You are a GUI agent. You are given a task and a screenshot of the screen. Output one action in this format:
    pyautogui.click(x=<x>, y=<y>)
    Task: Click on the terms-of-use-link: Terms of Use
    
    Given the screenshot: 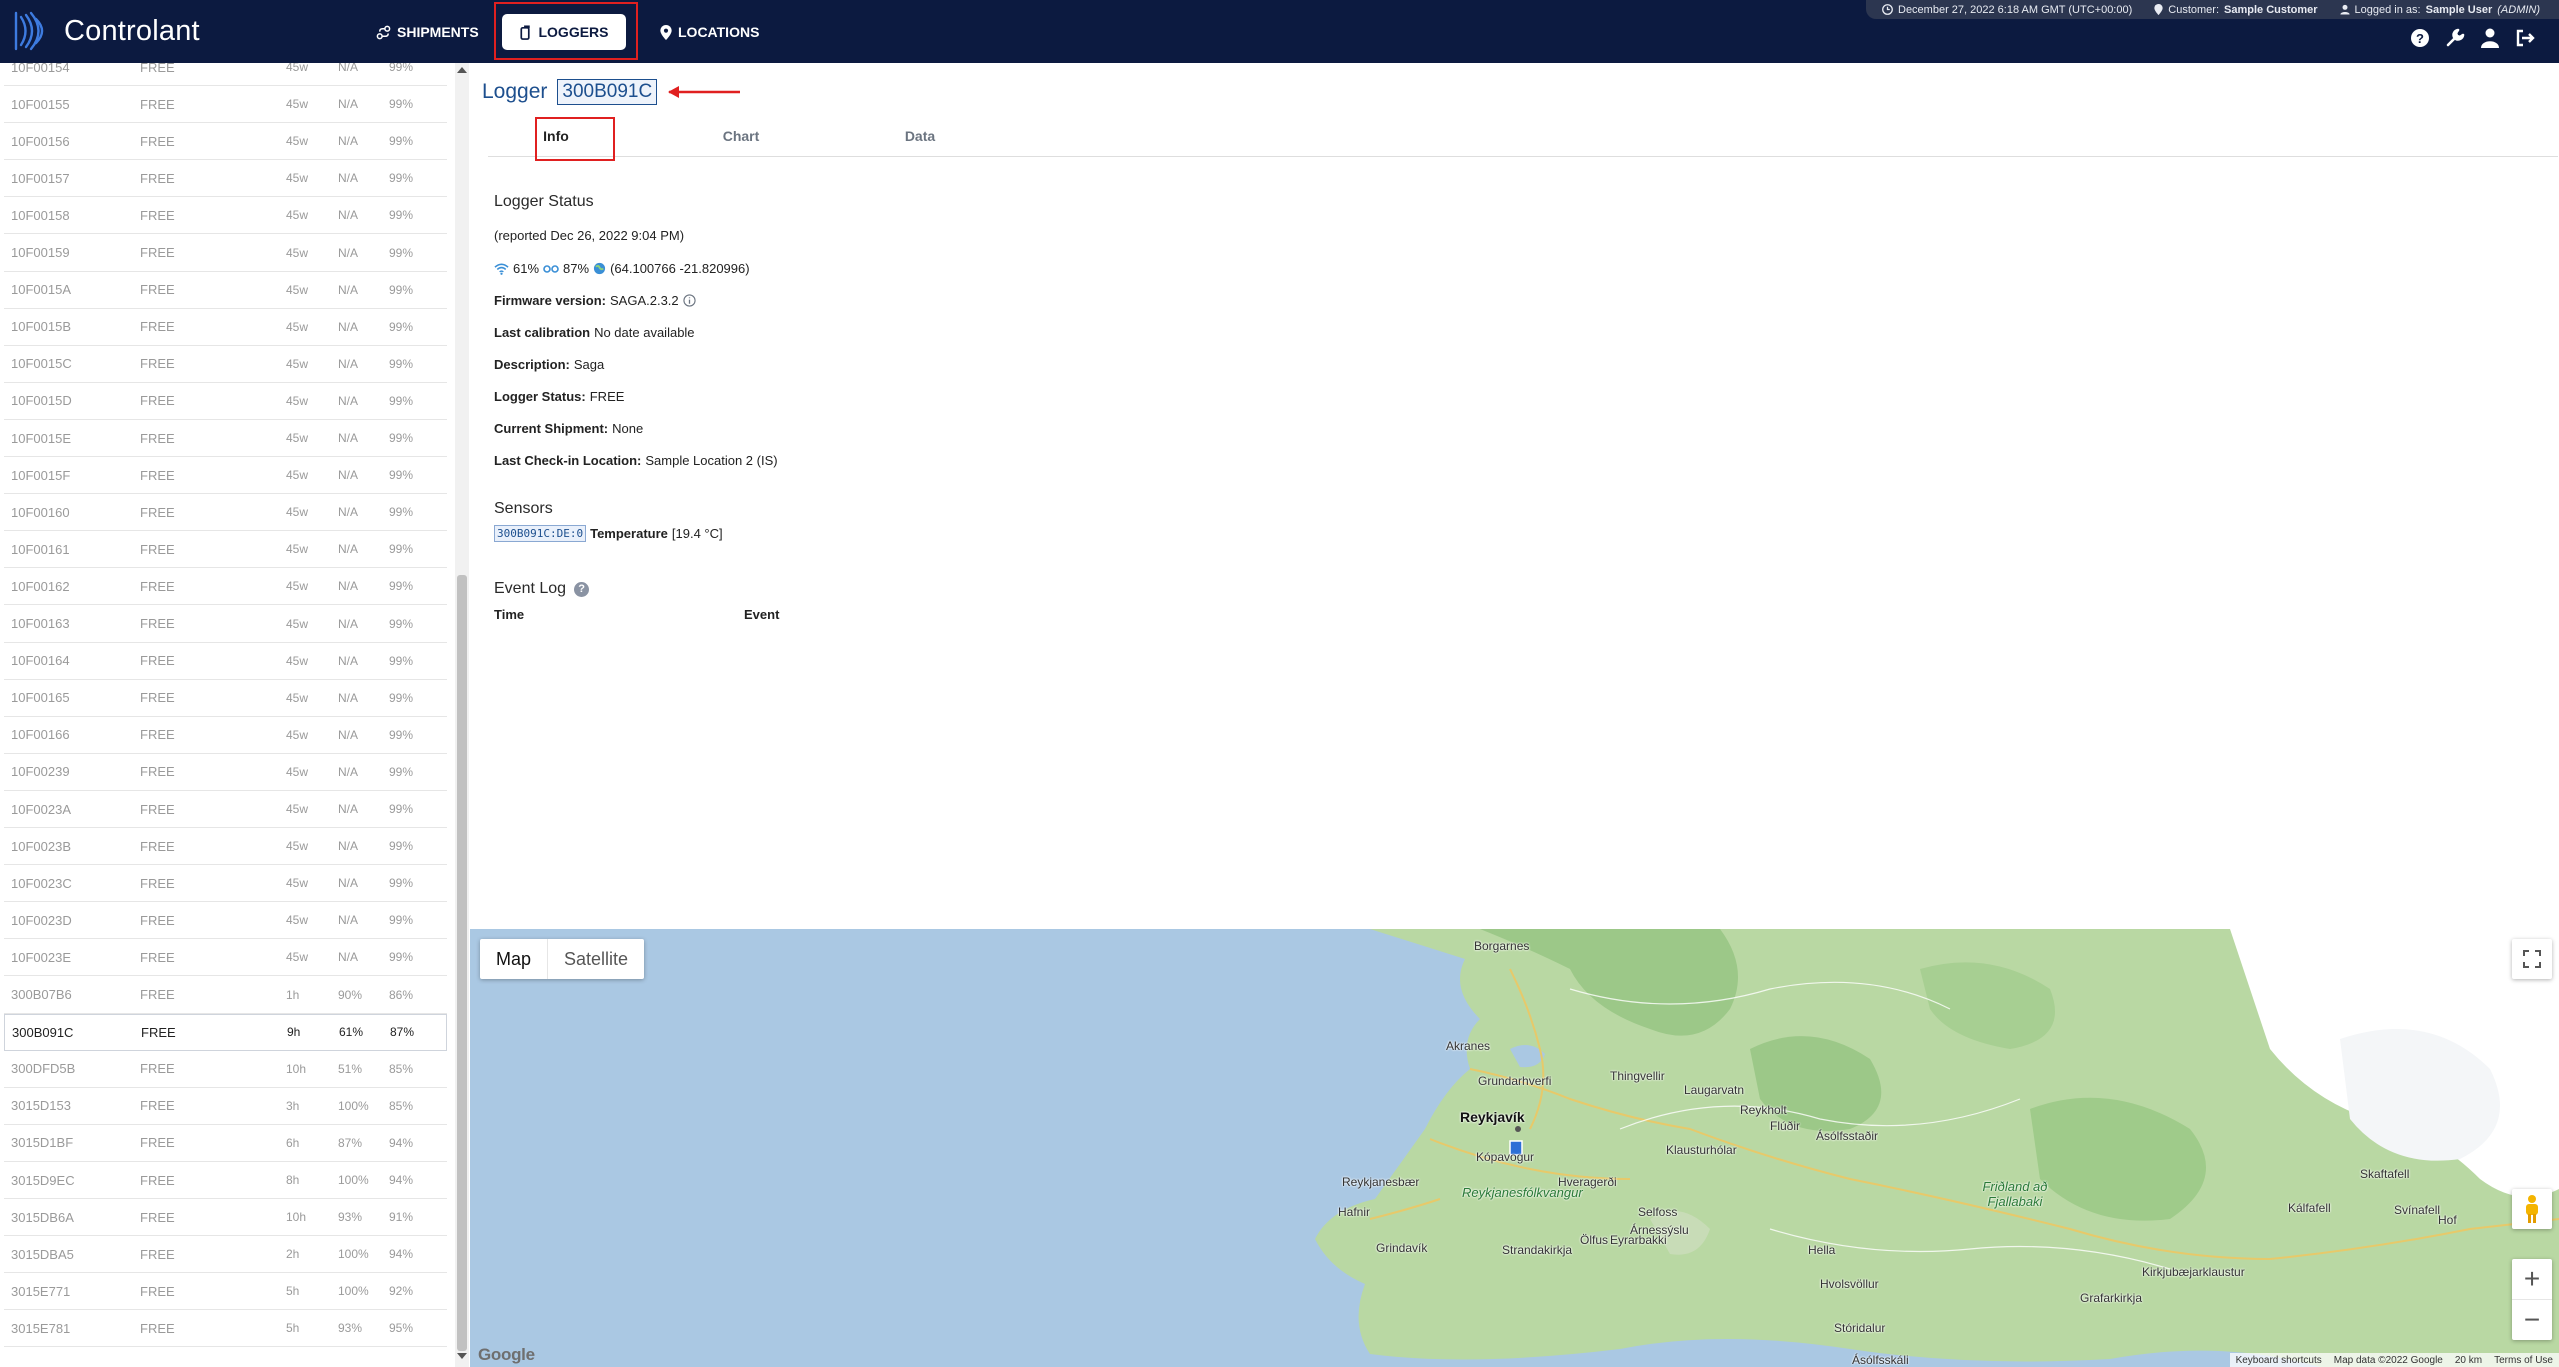 What is the action you would take?
    pyautogui.click(x=2523, y=1360)
    